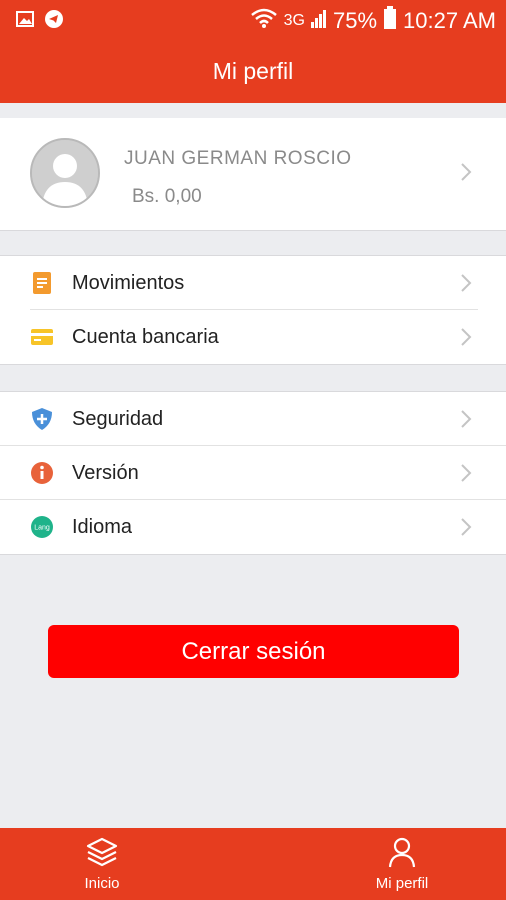 This screenshot has width=506, height=900. Describe the element at coordinates (253, 174) in the screenshot. I see `profile-card: JUAN GERMAN ROSCIO Bs. 0,00` at that location.